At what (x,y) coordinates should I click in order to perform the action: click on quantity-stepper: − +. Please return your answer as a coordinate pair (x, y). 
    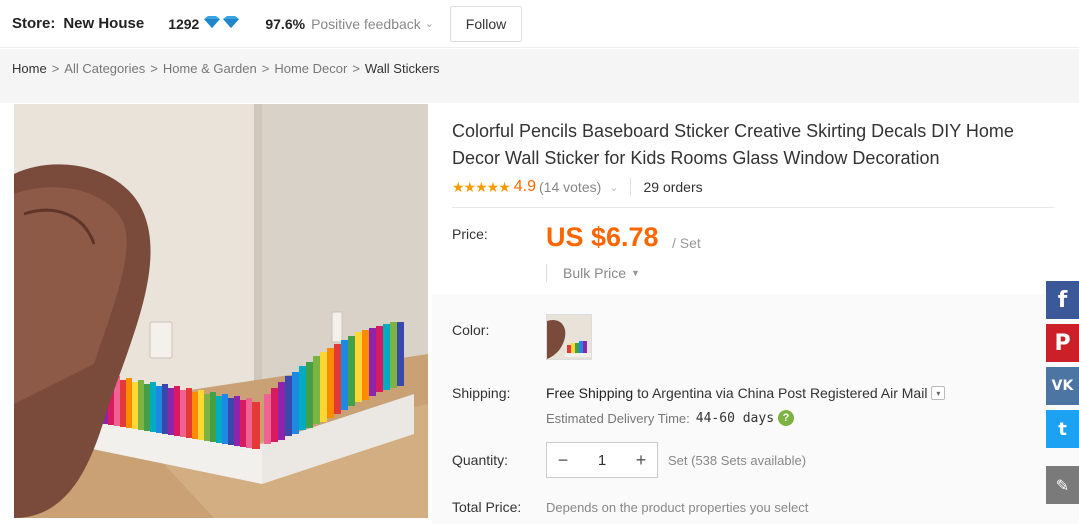
    Looking at the image, I should click on (602, 460).